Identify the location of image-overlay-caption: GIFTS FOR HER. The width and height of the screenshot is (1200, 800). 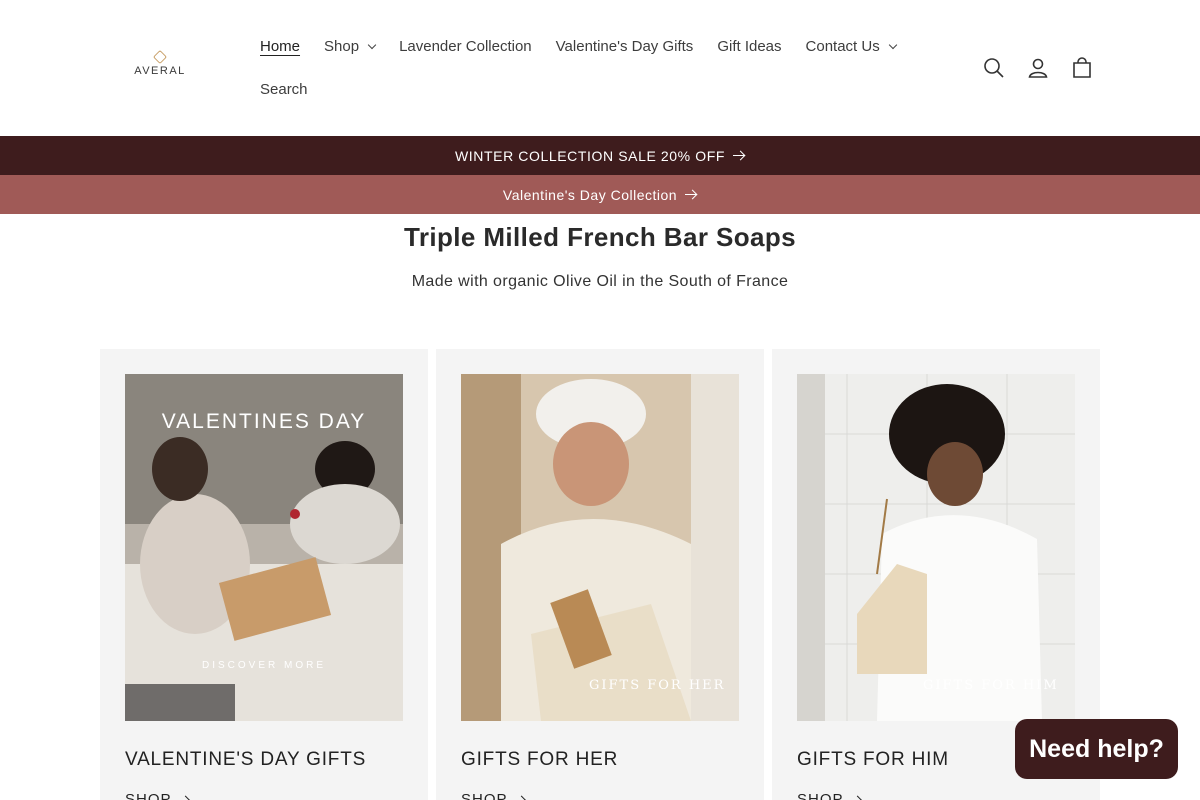
(657, 685).